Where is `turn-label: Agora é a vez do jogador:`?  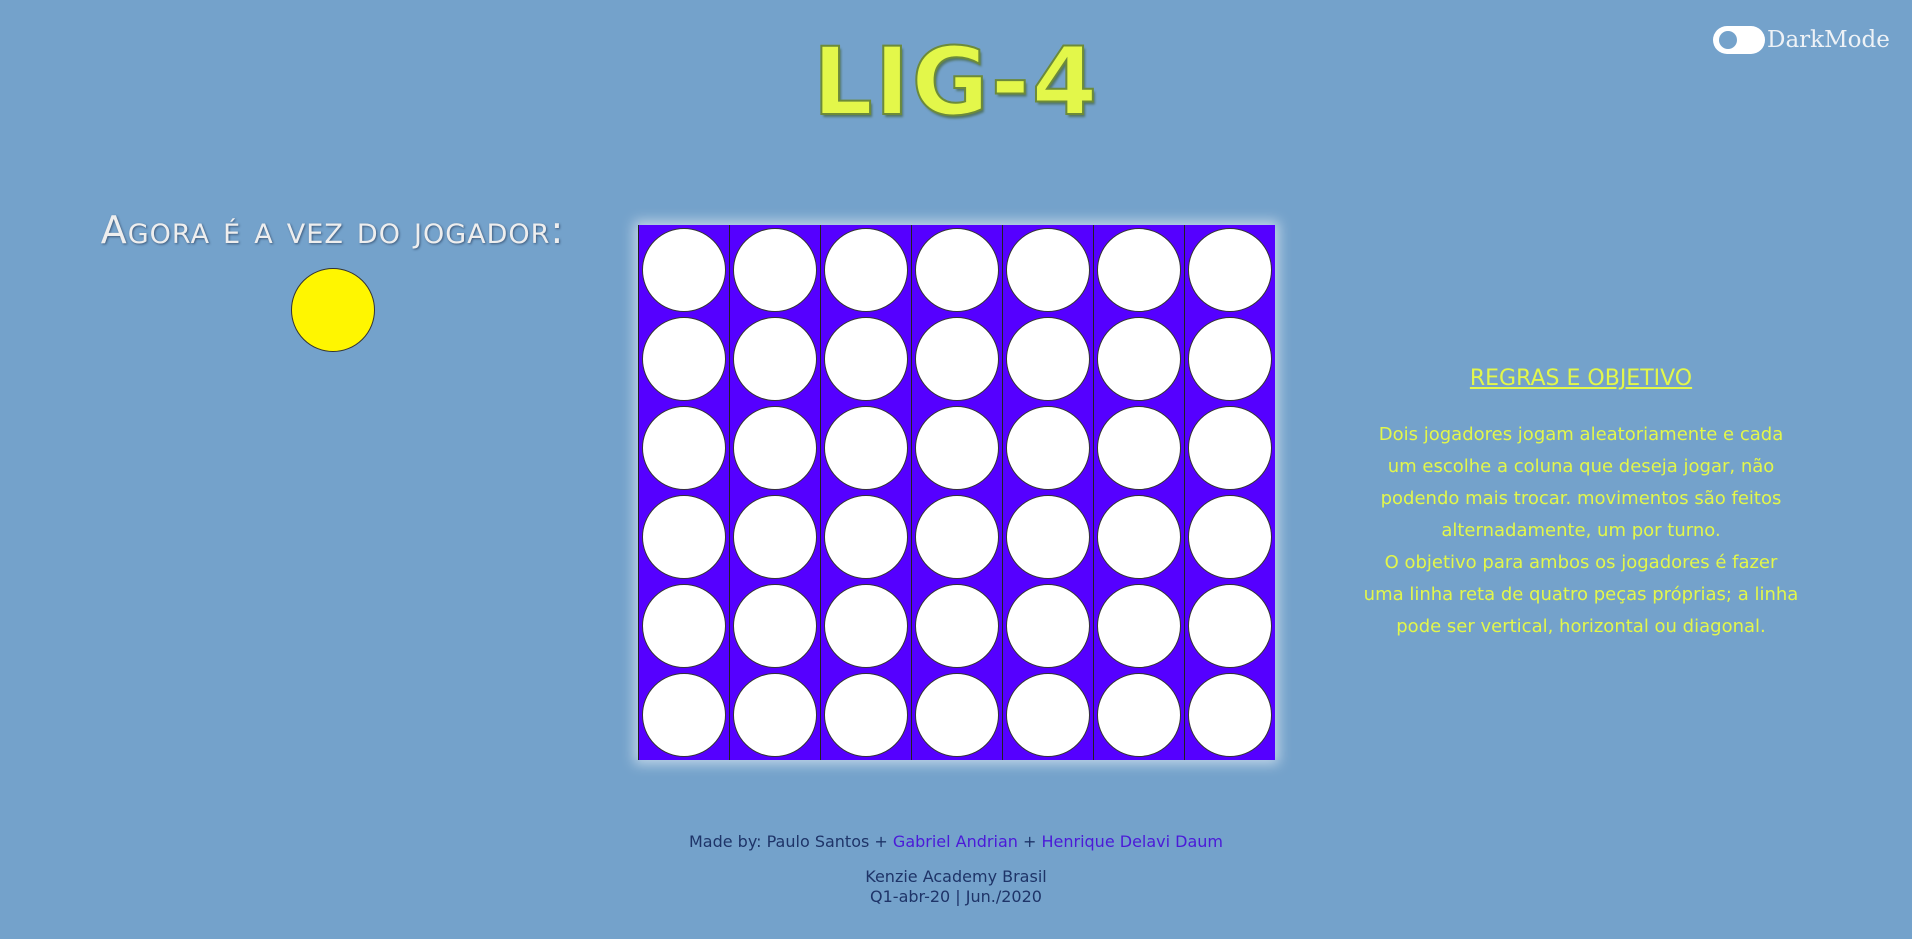
turn-label: Agora é a vez do jogador: is located at coordinates (332, 230).